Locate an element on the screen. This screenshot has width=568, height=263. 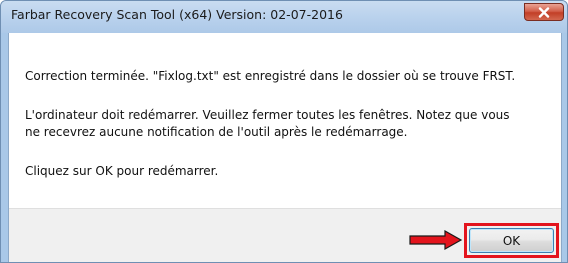
ok-button-highlight: OK is located at coordinates (511, 240).